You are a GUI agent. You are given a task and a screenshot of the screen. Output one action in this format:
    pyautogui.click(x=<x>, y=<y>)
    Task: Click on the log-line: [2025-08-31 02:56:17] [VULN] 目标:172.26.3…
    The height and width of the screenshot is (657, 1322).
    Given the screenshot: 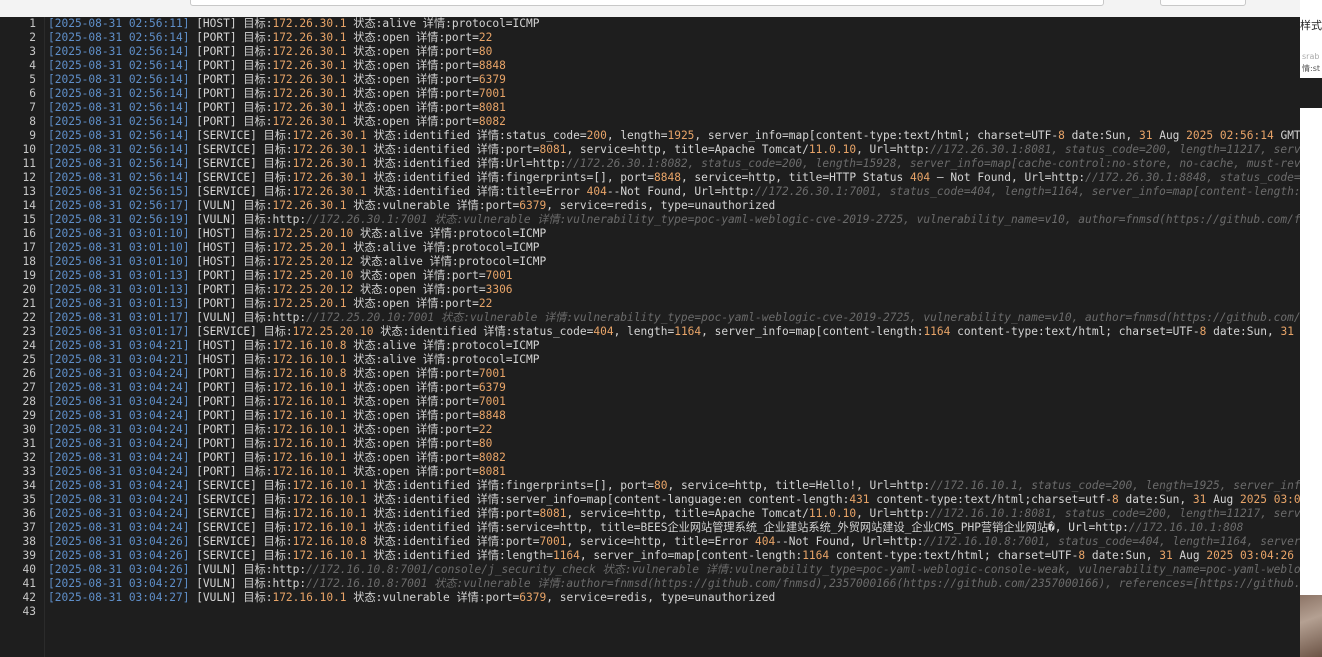 What is the action you would take?
    pyautogui.click(x=411, y=206)
    